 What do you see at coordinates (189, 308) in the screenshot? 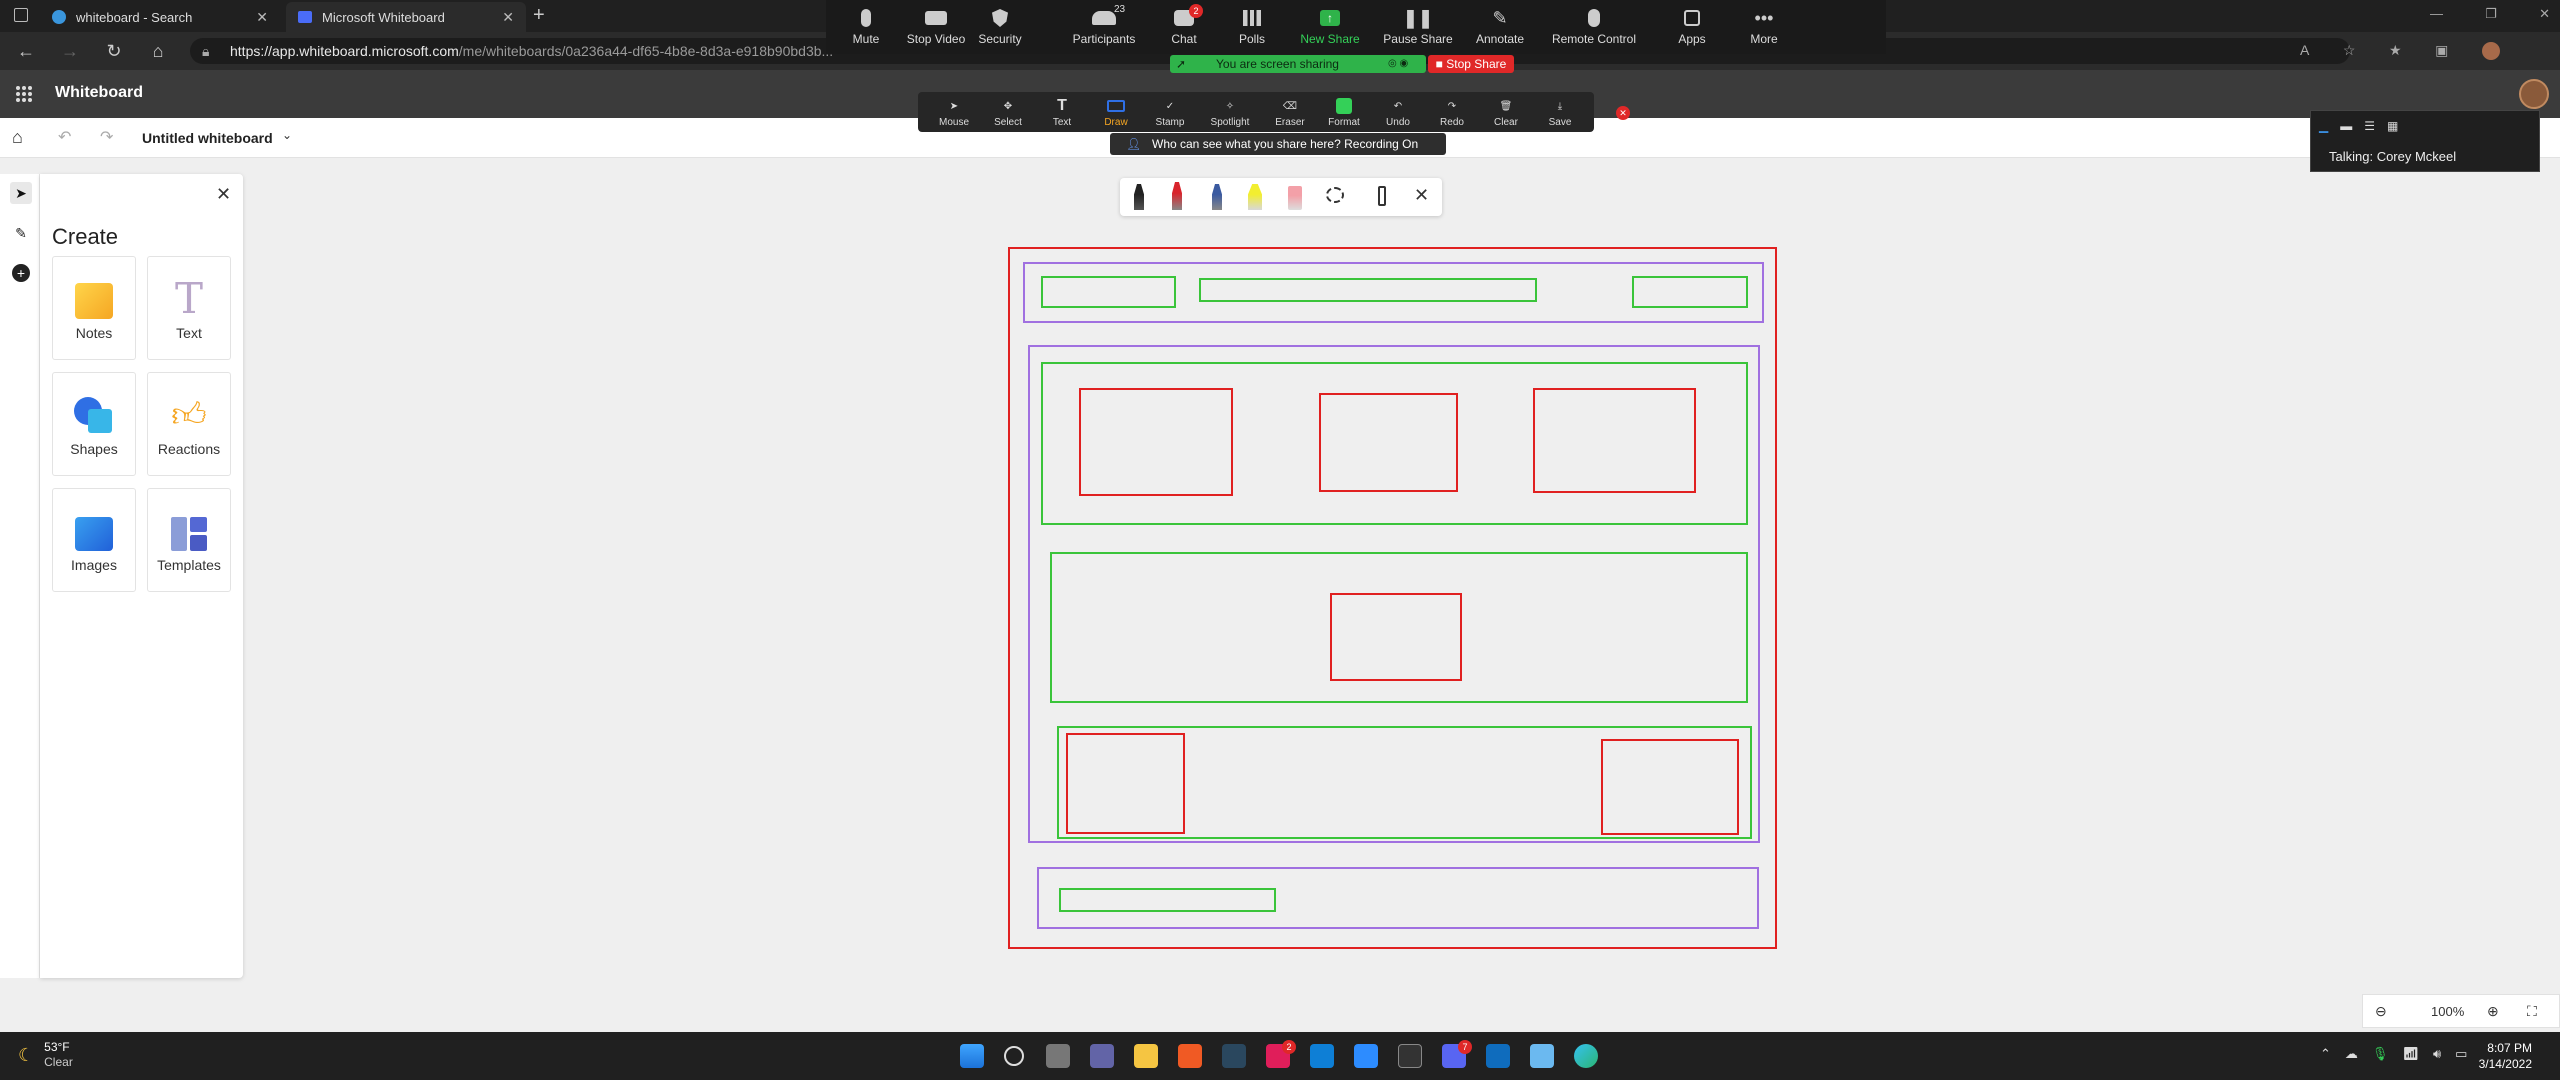
I see `create-text: T Text` at bounding box center [189, 308].